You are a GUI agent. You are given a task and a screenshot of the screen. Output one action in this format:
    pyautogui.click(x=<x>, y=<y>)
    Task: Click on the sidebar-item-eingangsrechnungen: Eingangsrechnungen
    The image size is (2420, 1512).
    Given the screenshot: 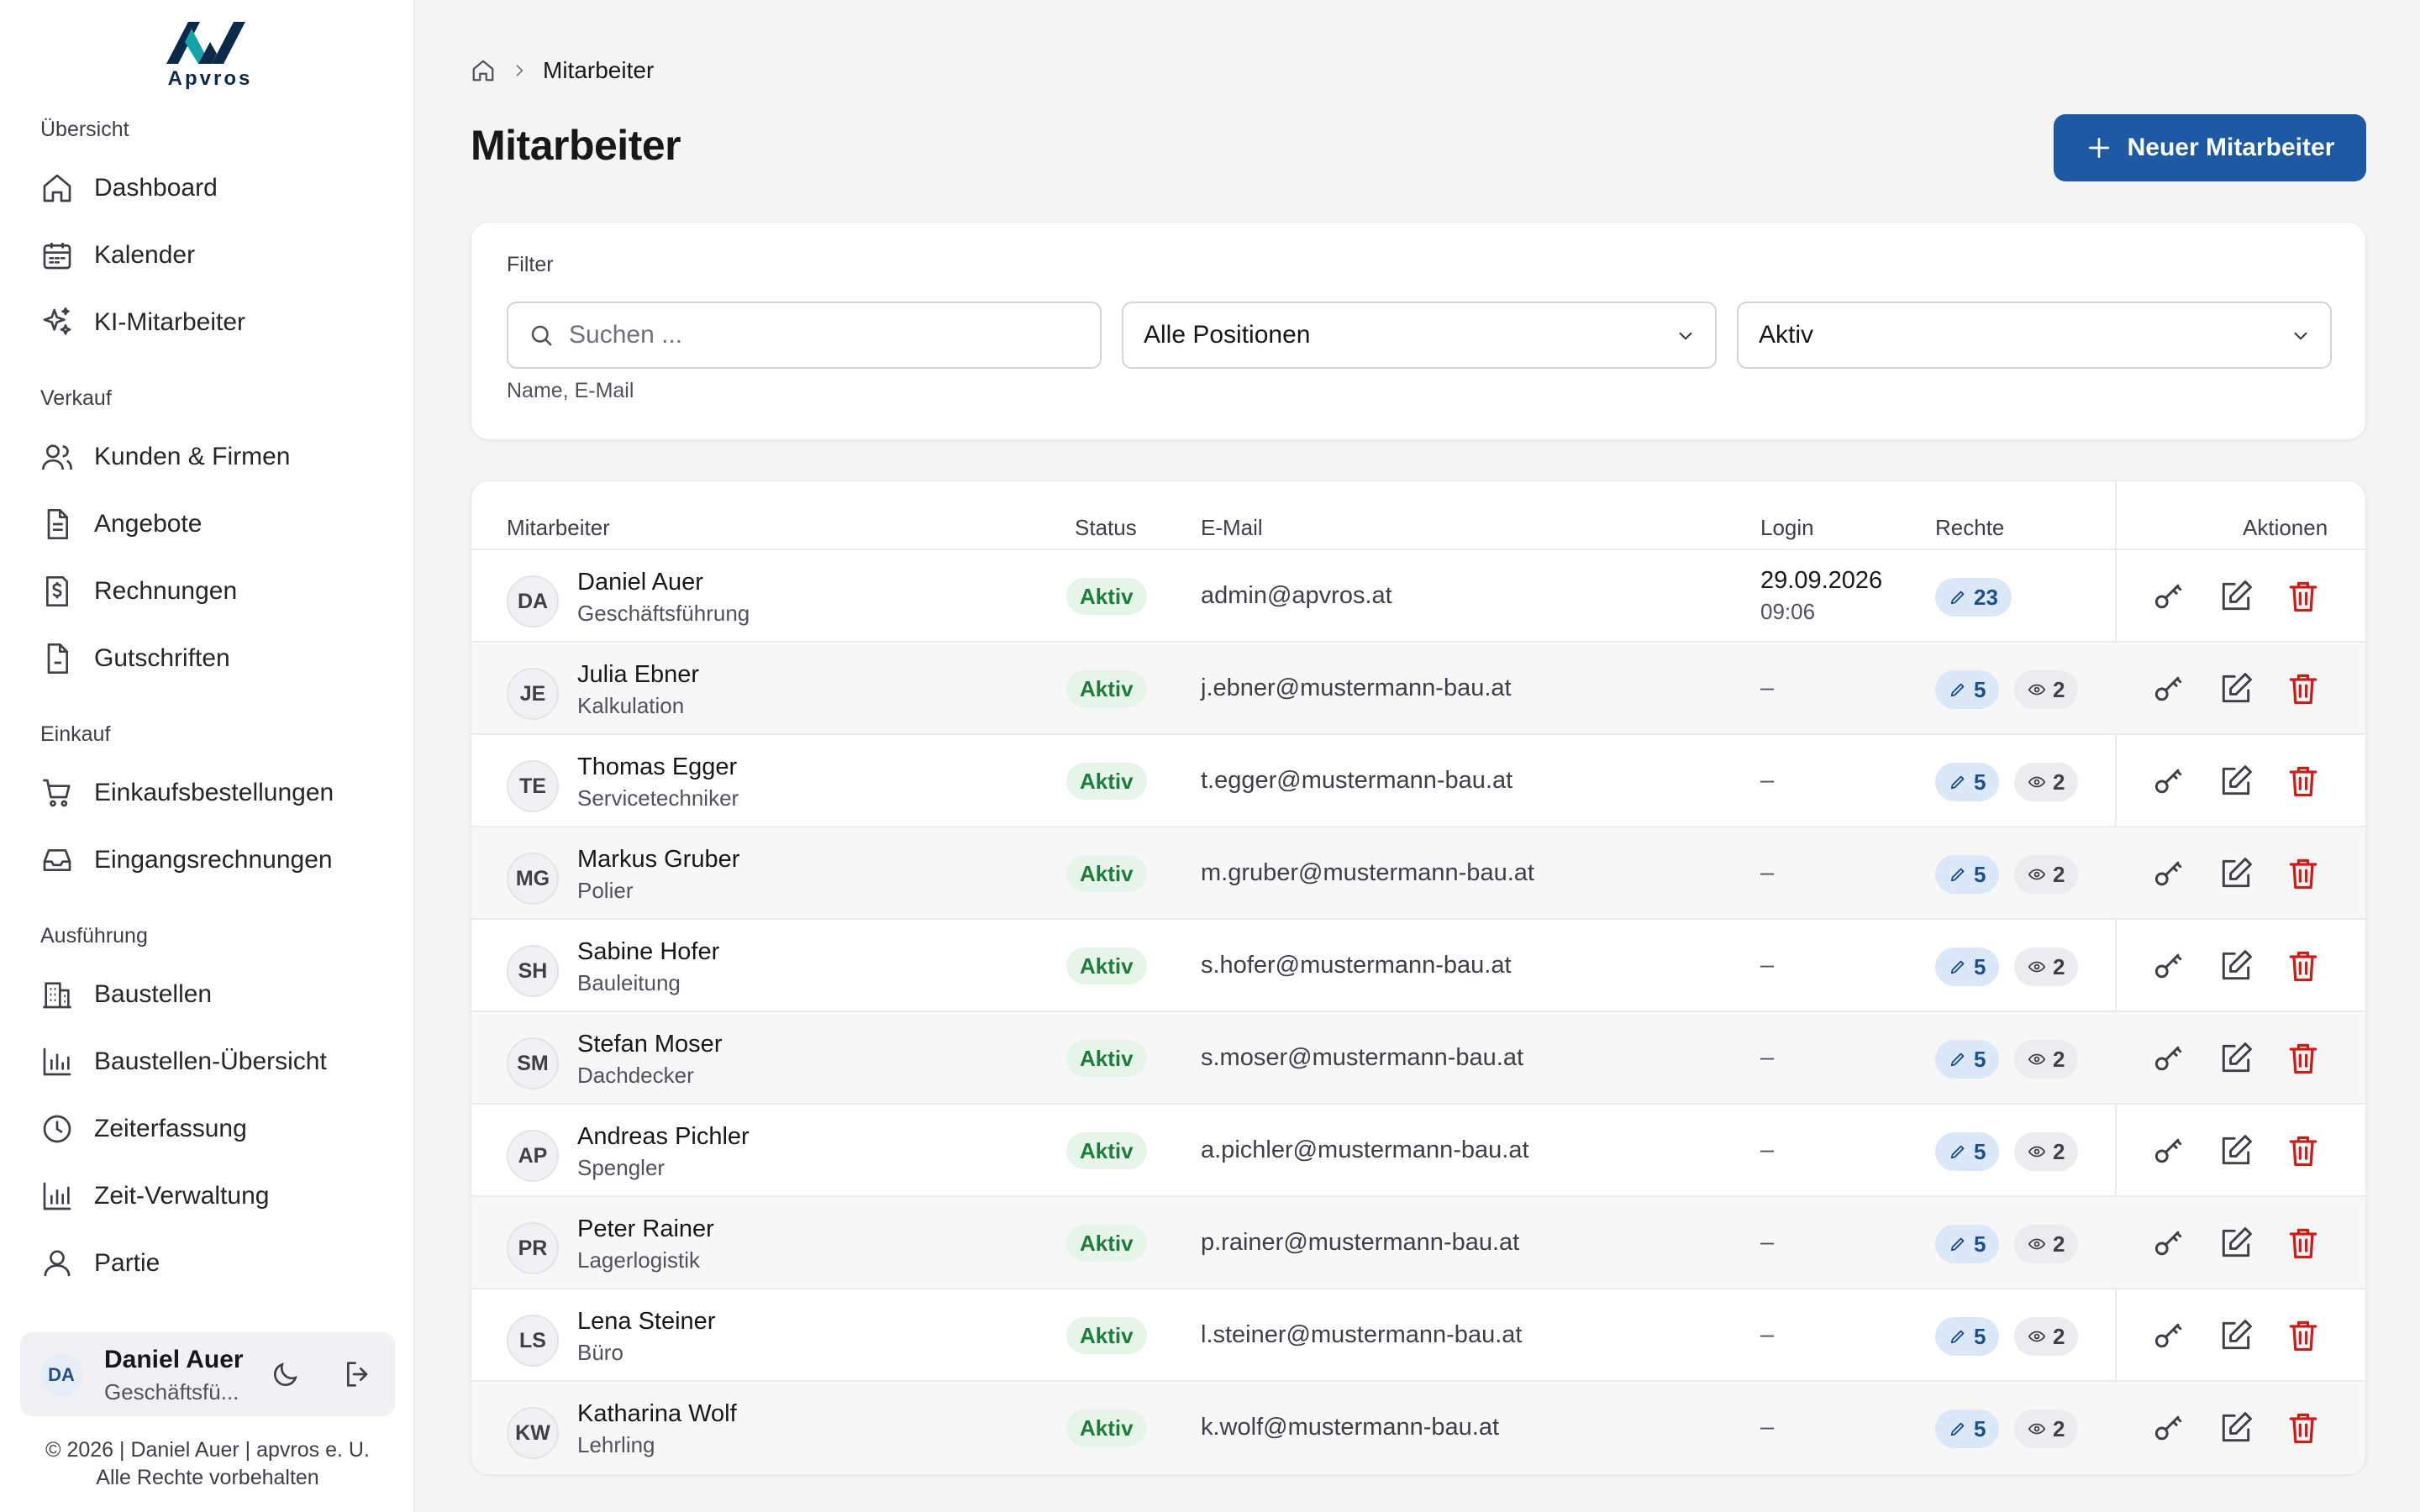 What is the action you would take?
    pyautogui.click(x=212, y=860)
    